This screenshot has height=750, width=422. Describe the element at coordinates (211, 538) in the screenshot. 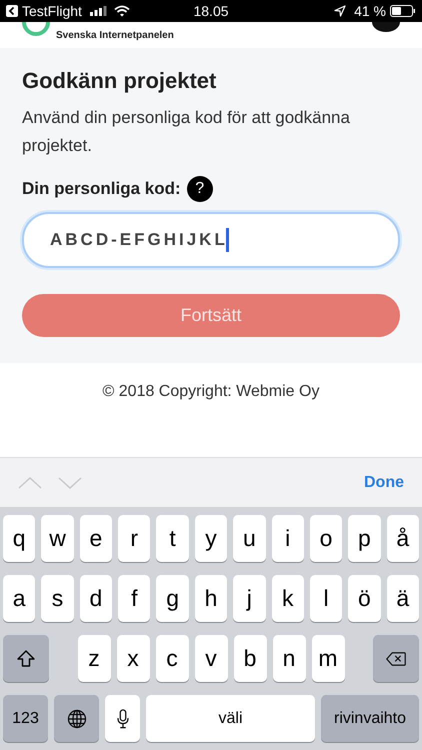

I see `key: y` at that location.